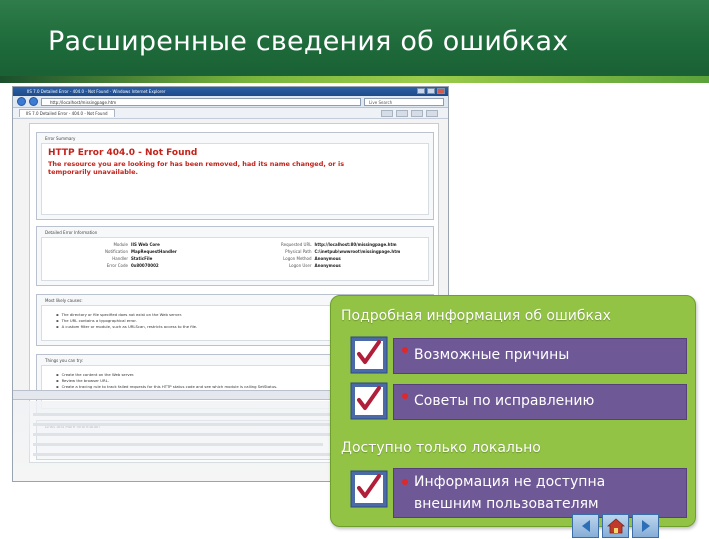 This screenshot has height=539, width=709. Describe the element at coordinates (441, 448) in the screenshot. I see `callout-heading-local: Доступно только локально` at that location.